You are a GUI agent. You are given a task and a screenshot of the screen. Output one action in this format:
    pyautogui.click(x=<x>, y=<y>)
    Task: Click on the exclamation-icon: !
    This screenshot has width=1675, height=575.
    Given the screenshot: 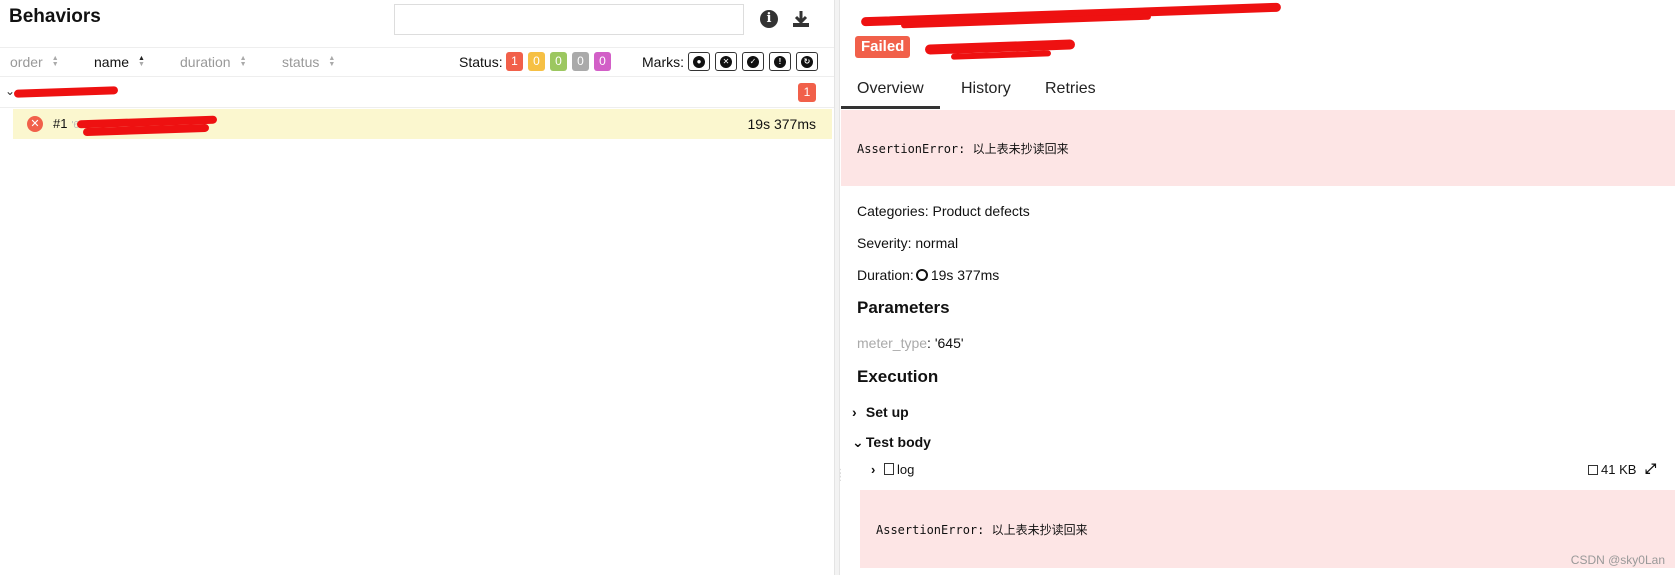 What is the action you would take?
    pyautogui.click(x=780, y=61)
    